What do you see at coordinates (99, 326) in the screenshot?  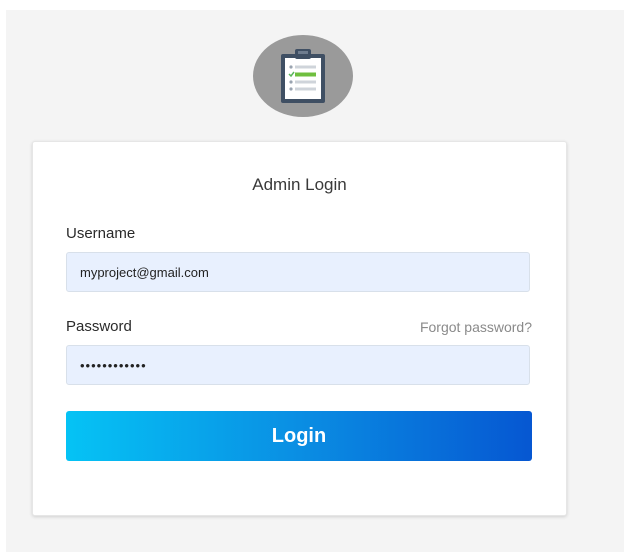 I see `password-label: Password` at bounding box center [99, 326].